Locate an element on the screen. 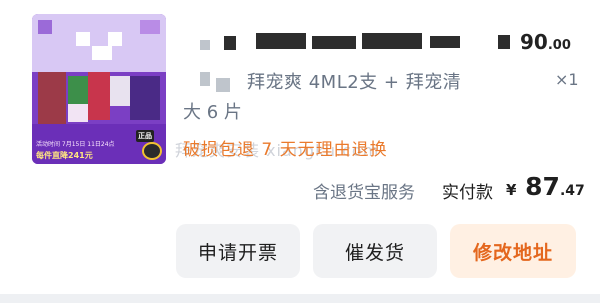  product-title-line1: 拜宠爽 4ML2支 + 拜宠清 is located at coordinates (354, 81).